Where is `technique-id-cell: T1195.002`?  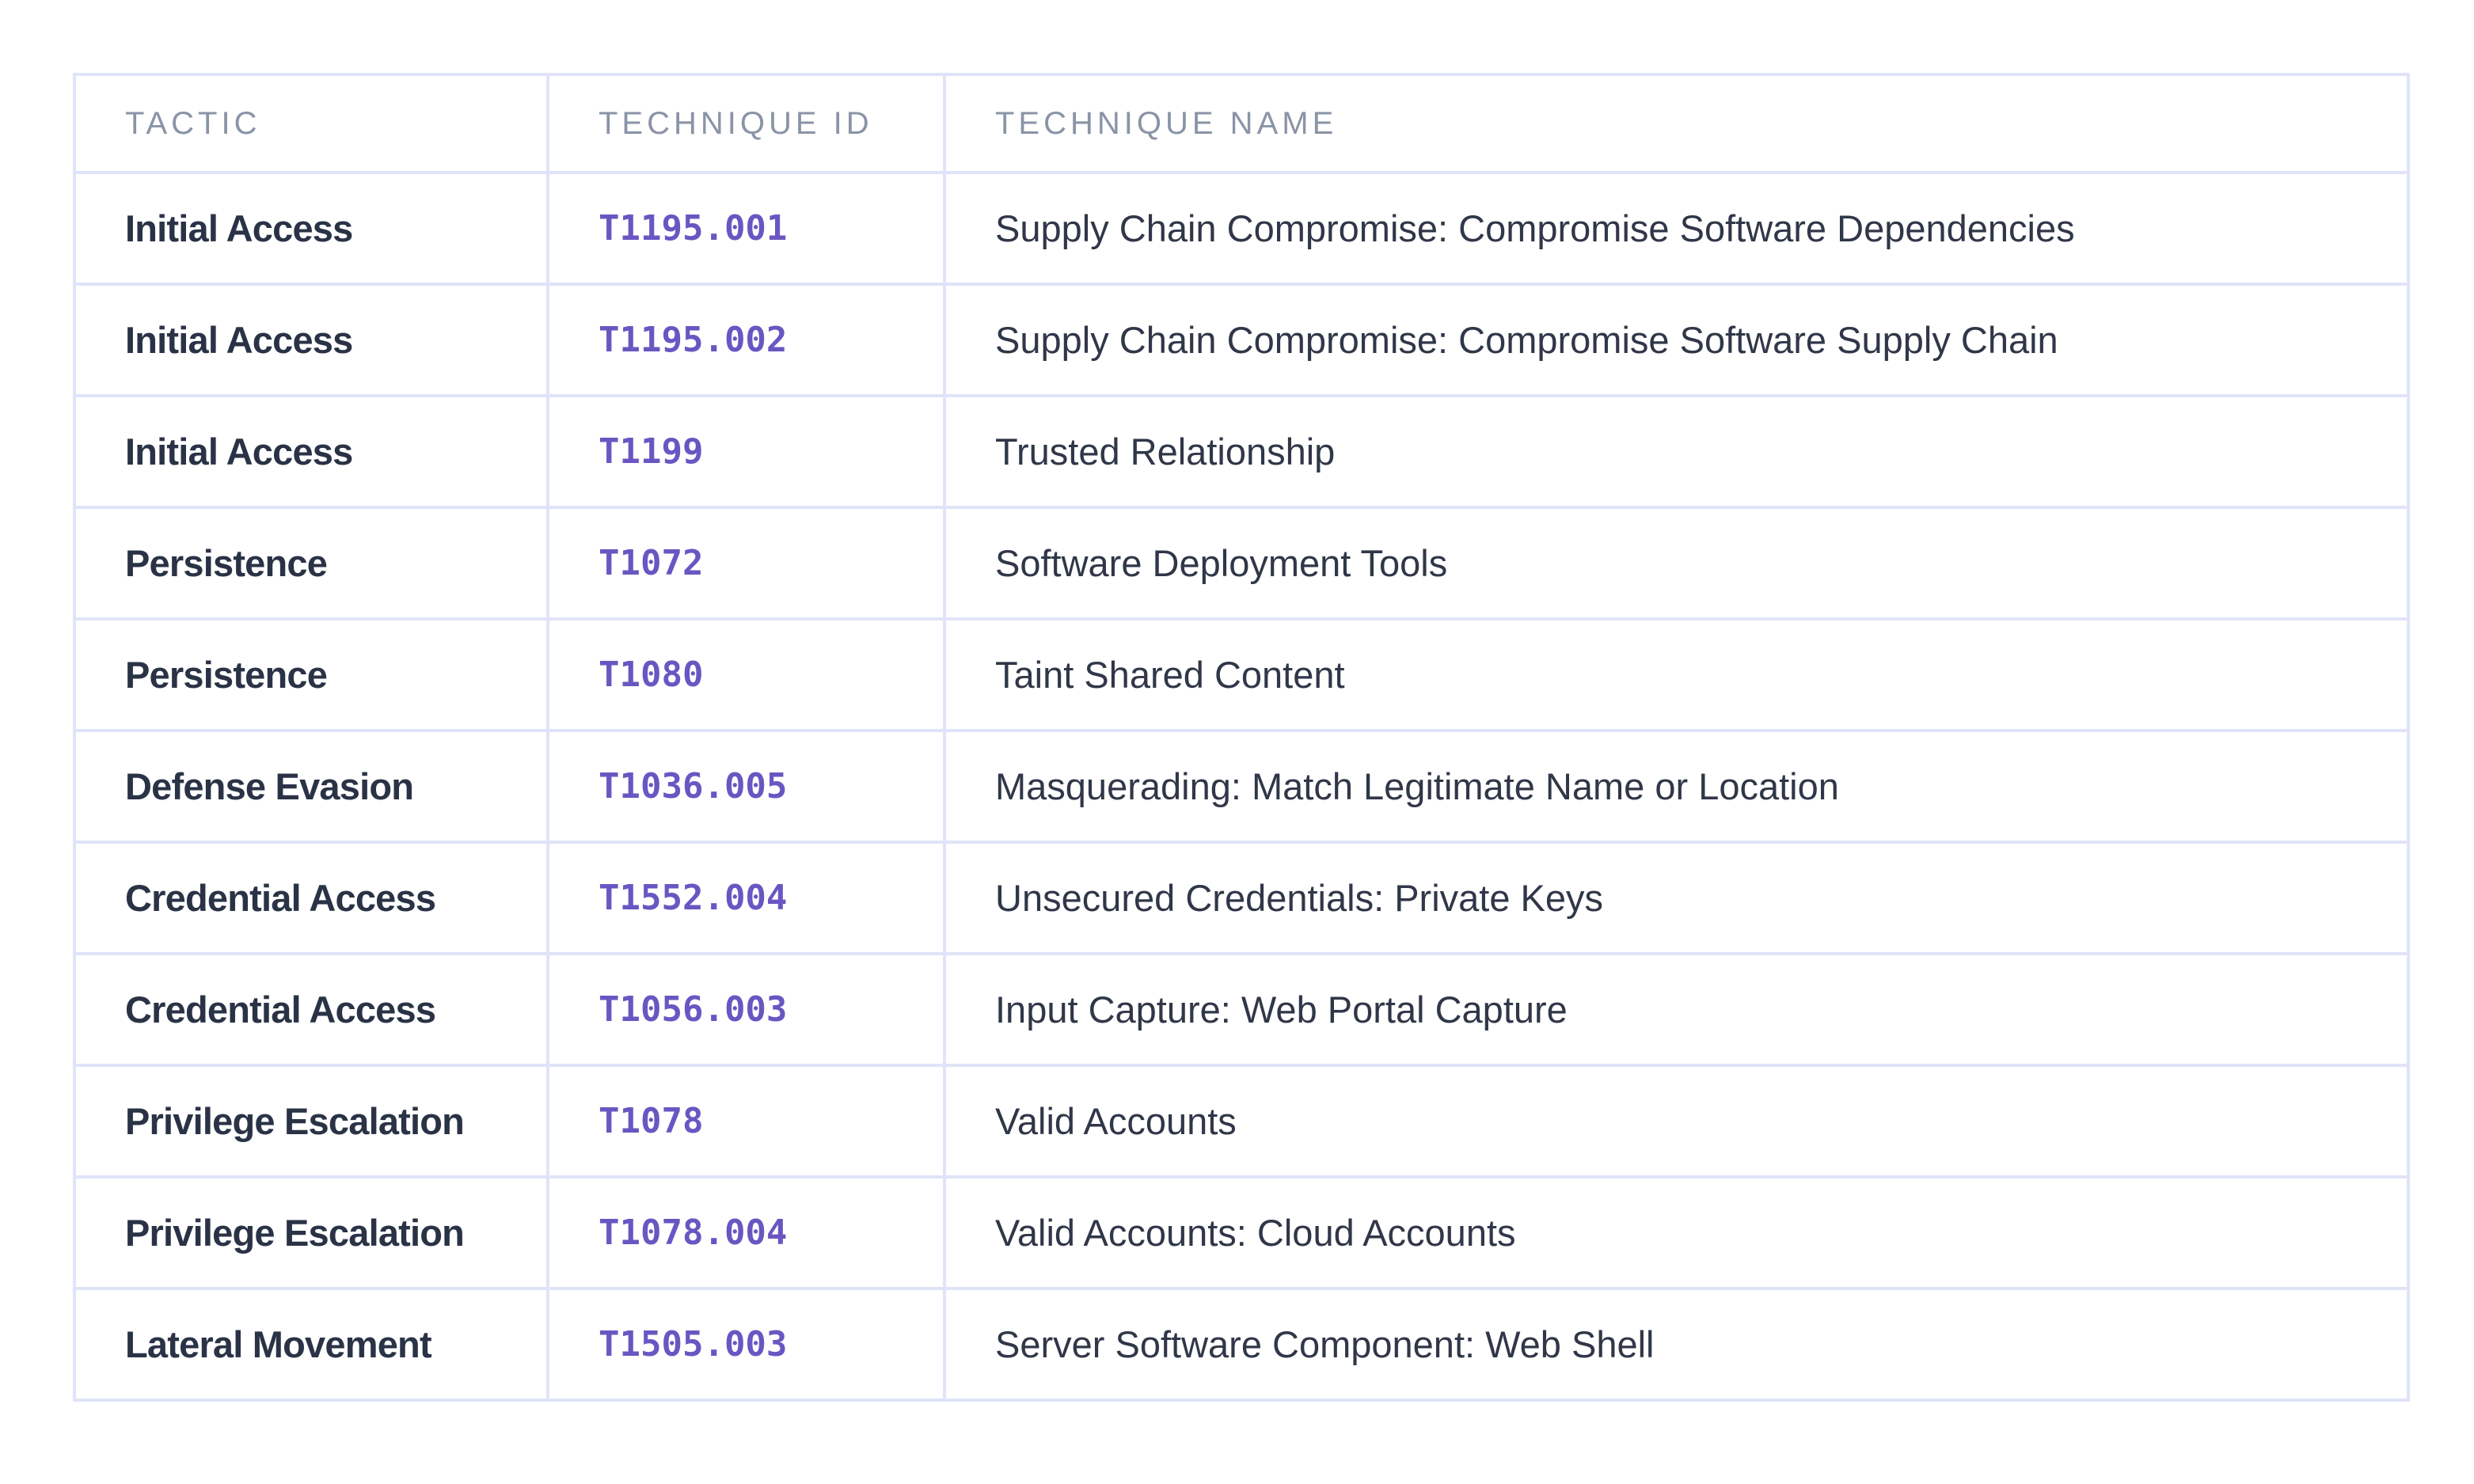
technique-id-cell: T1195.002 is located at coordinates (746, 340).